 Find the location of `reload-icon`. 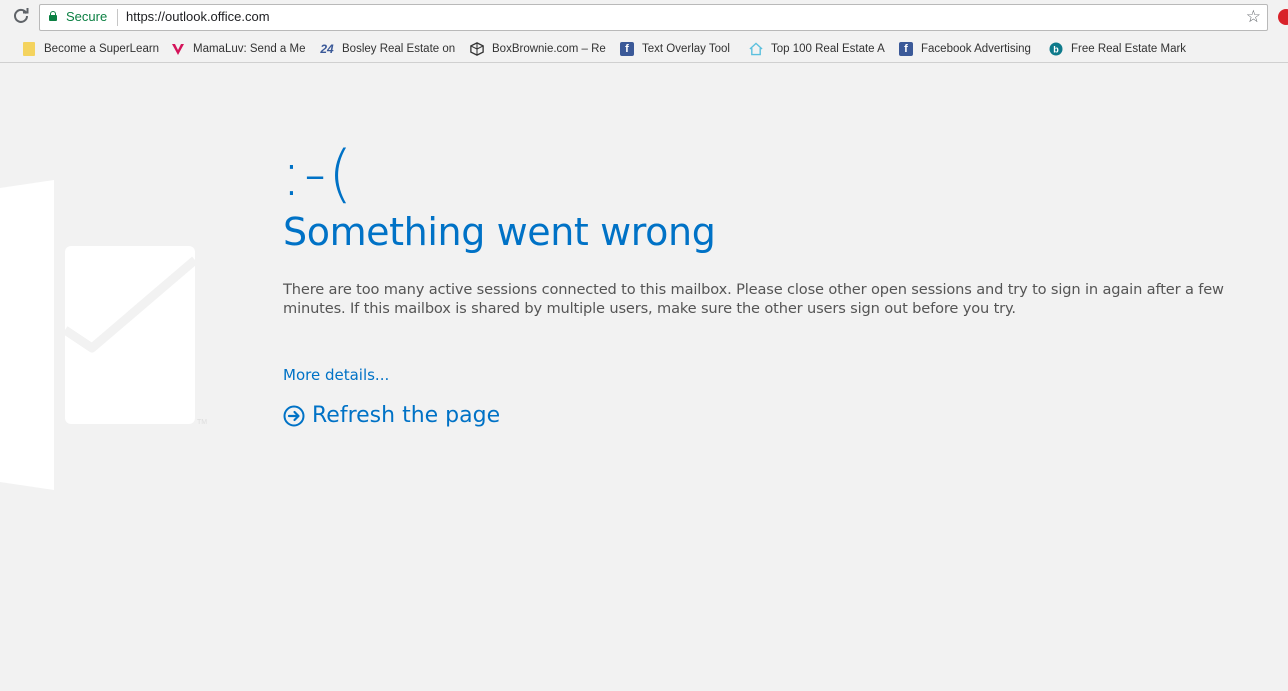

reload-icon is located at coordinates (21, 17).